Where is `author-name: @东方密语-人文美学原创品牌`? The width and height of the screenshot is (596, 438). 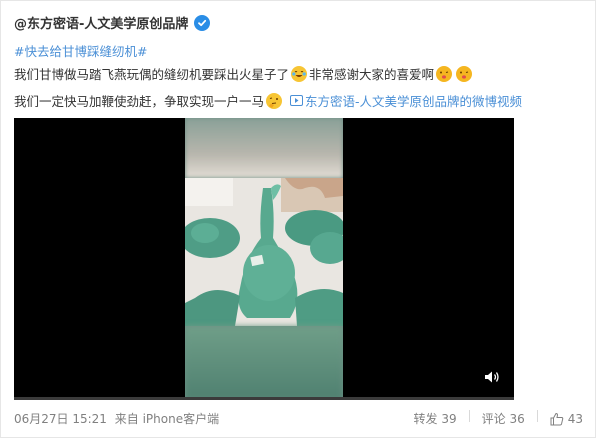 author-name: @东方密语-人文美学原创品牌 is located at coordinates (101, 22).